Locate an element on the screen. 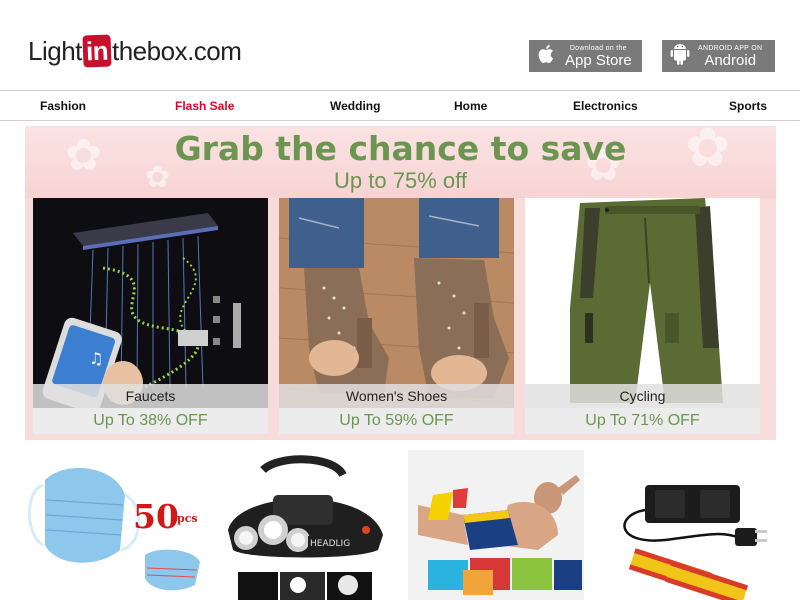  category-card-faucets: ♫ Faucets Up To 38% OFF is located at coordinates (150, 316).